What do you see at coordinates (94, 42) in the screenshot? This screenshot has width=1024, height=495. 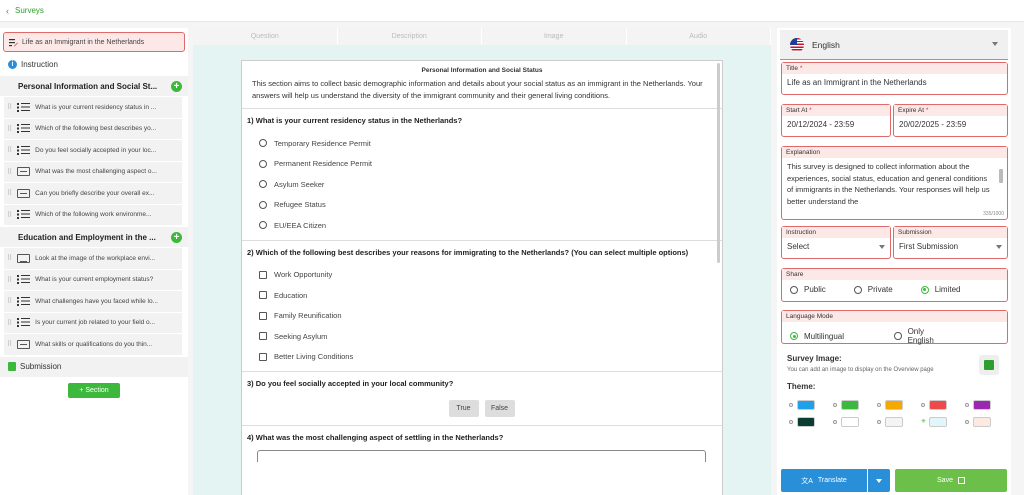 I see `survey-title-item: Life as an Immigrant in the Netherlands` at bounding box center [94, 42].